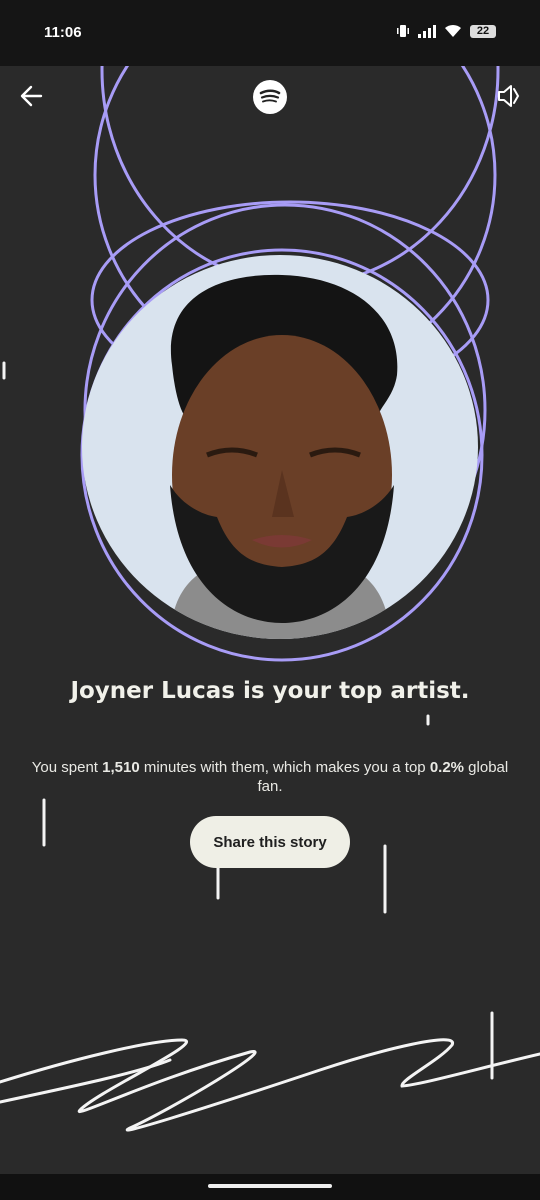  I want to click on status-bar: 11:06 22, so click(270, 33).